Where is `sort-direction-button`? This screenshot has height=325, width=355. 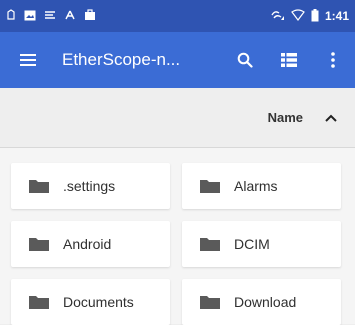 sort-direction-button is located at coordinates (331, 118).